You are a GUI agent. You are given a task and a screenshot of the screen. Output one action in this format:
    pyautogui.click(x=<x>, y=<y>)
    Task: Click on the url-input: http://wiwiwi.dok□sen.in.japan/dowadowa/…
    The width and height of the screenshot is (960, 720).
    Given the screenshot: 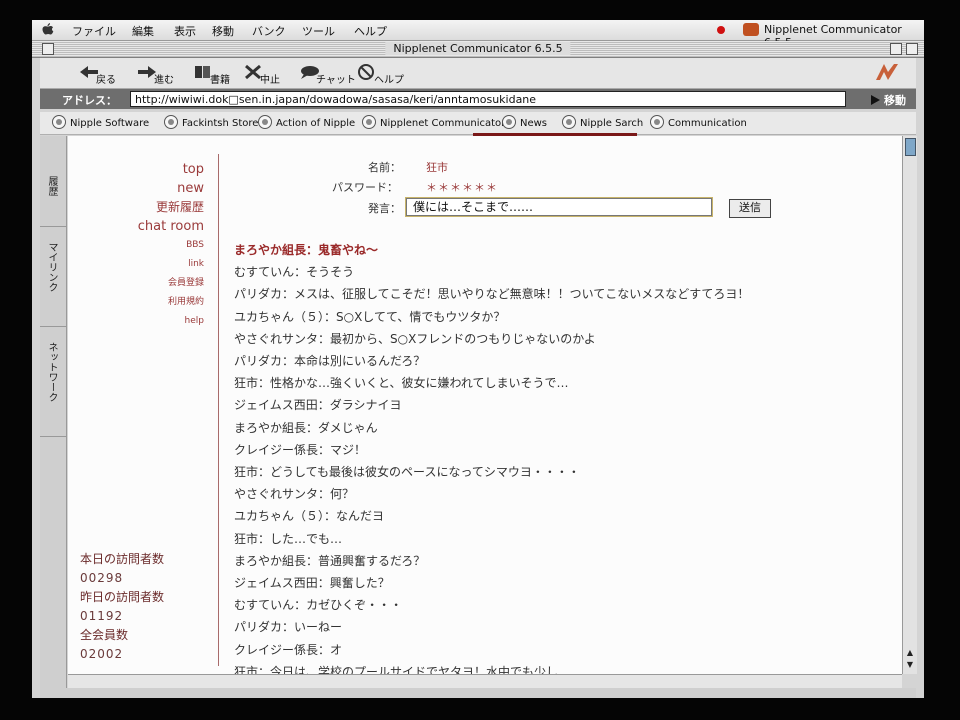 What is the action you would take?
    pyautogui.click(x=488, y=99)
    